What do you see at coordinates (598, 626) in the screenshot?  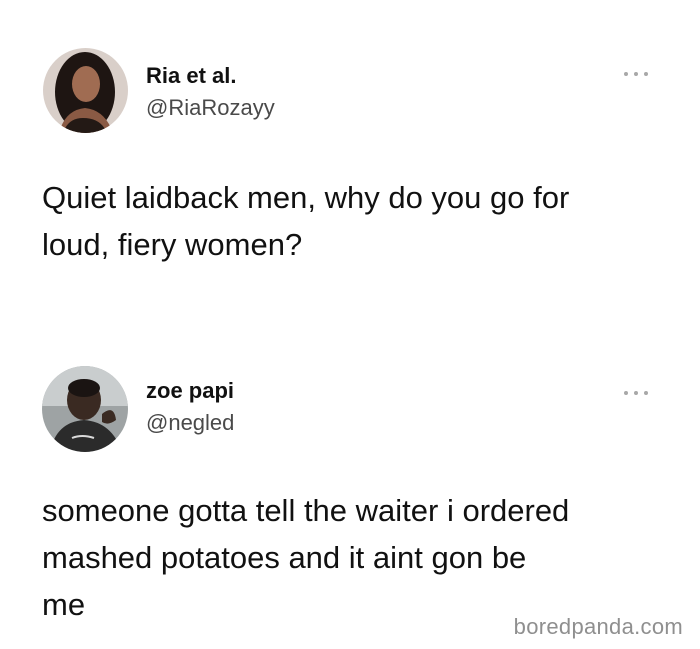 I see `watermark: boredpanda.com` at bounding box center [598, 626].